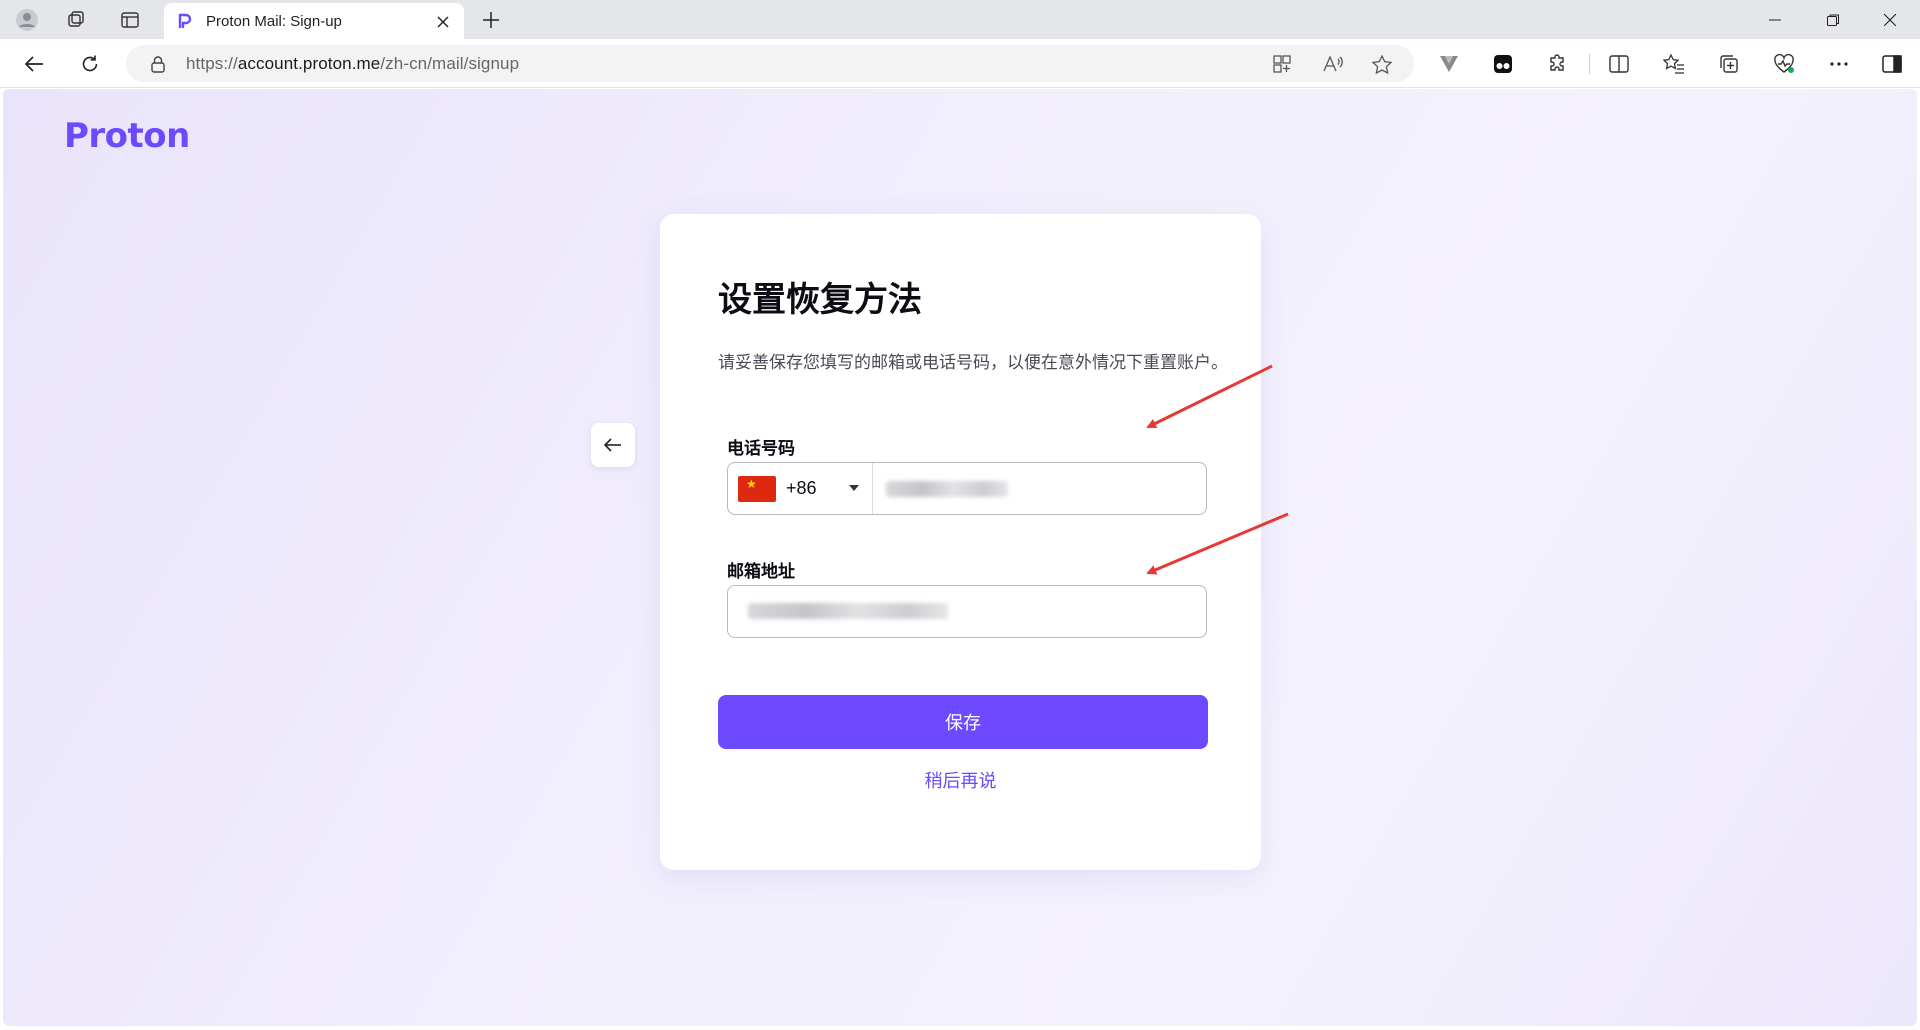  I want to click on split-screen-icon, so click(1619, 64).